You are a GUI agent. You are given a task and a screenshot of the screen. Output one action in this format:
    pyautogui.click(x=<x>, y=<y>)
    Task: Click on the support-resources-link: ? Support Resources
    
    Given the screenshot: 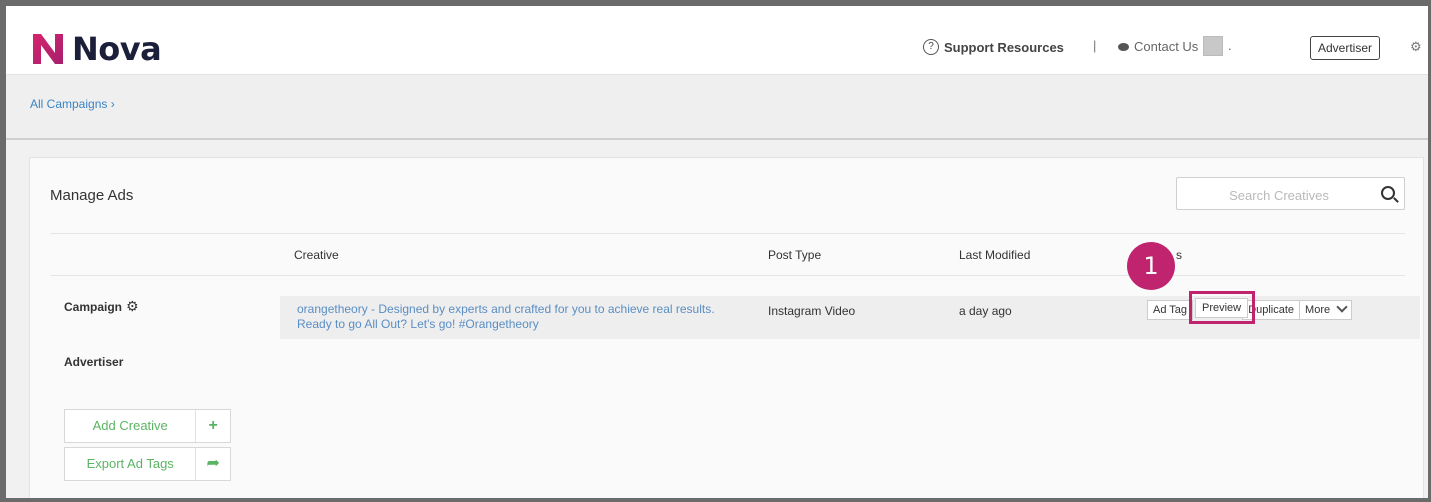 What is the action you would take?
    pyautogui.click(x=993, y=47)
    